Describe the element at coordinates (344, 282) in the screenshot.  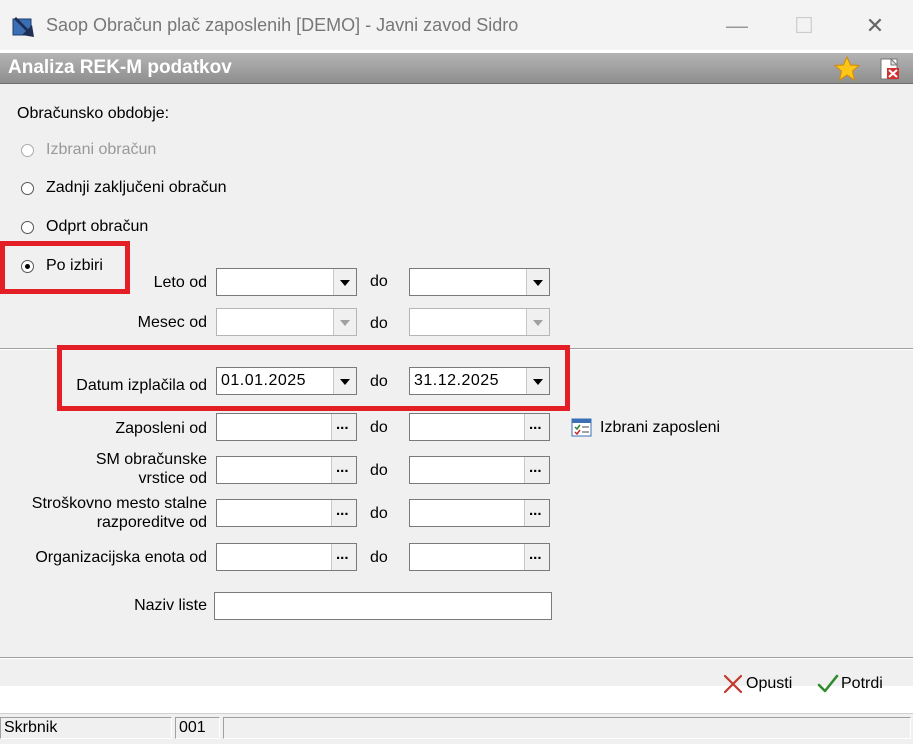
I see `leto-od-dropdown-icon` at that location.